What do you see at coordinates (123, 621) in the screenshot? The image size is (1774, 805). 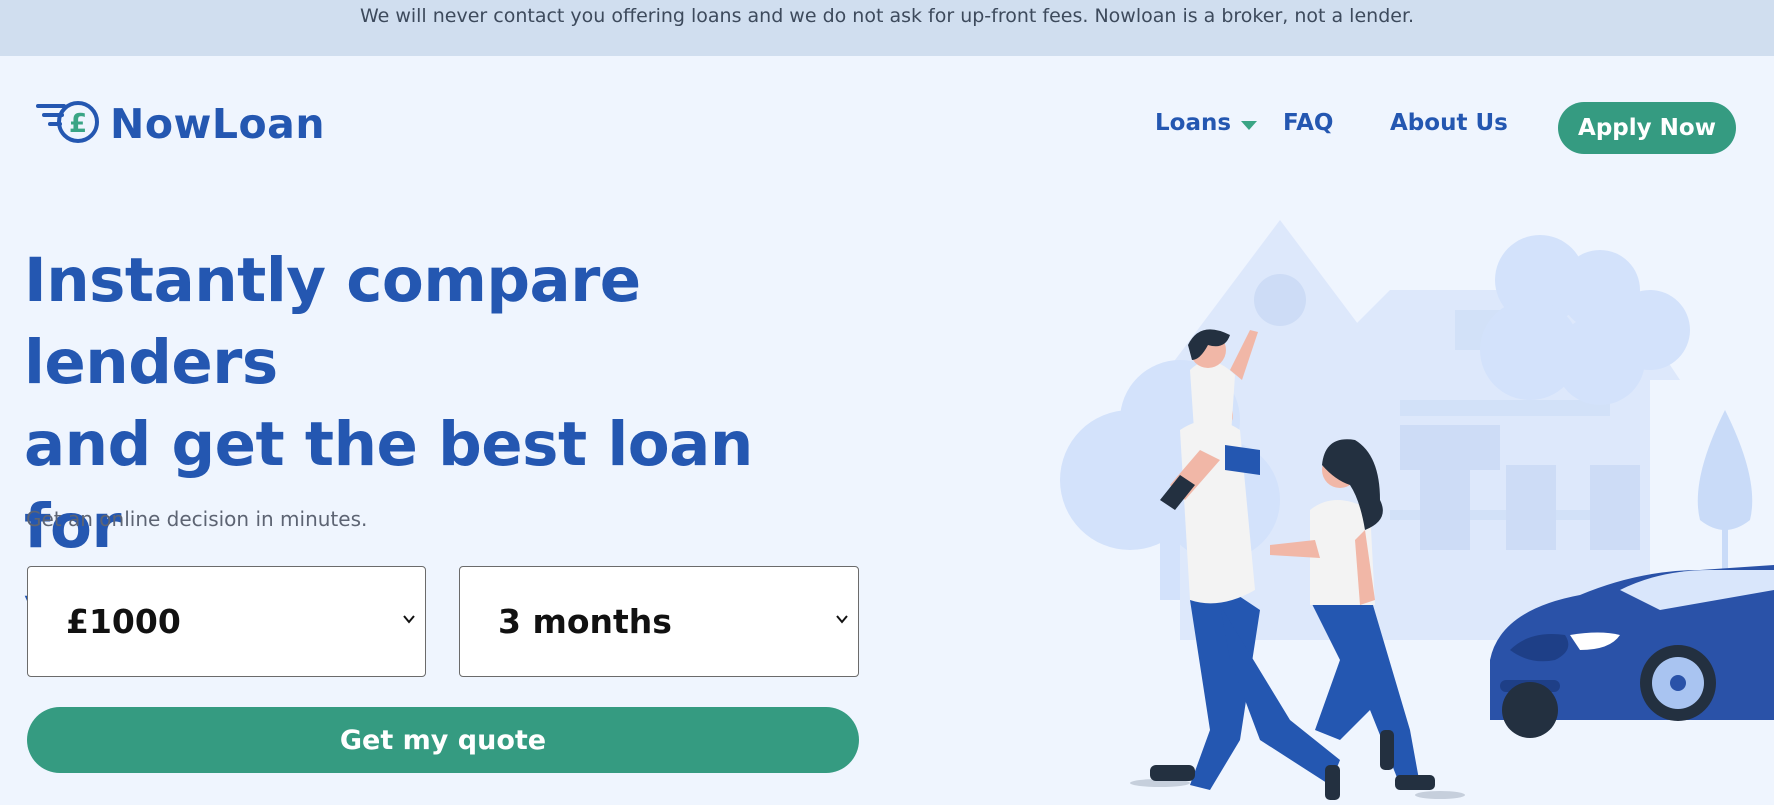 I see `loan-amount-value: £1000` at bounding box center [123, 621].